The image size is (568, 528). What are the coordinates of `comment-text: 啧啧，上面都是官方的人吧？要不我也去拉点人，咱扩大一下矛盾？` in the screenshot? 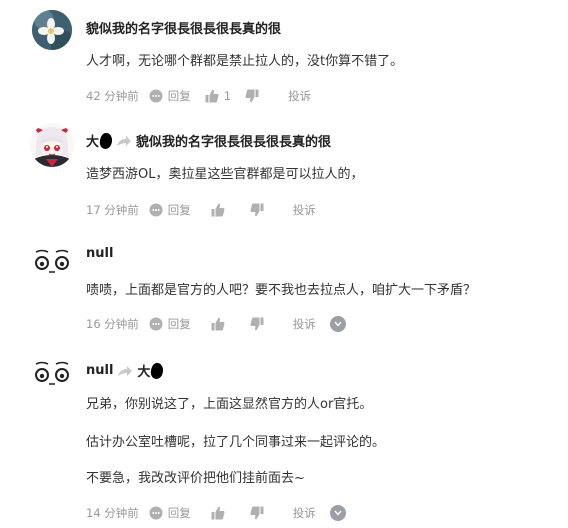 It's located at (281, 290).